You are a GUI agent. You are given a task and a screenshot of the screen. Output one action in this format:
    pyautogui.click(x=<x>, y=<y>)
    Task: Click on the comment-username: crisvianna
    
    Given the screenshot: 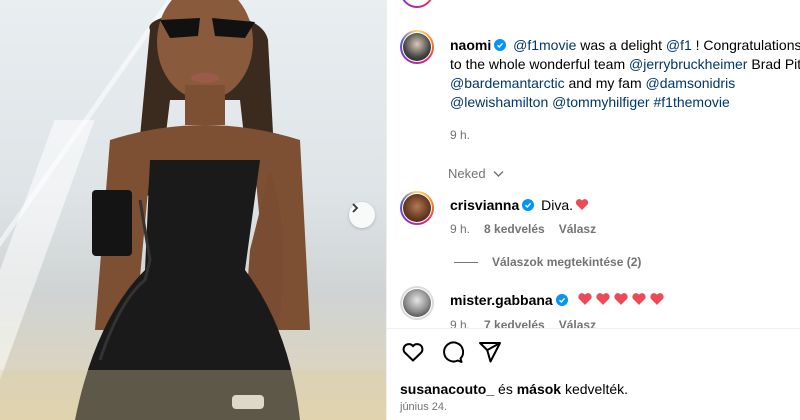 What is the action you would take?
    pyautogui.click(x=484, y=205)
    